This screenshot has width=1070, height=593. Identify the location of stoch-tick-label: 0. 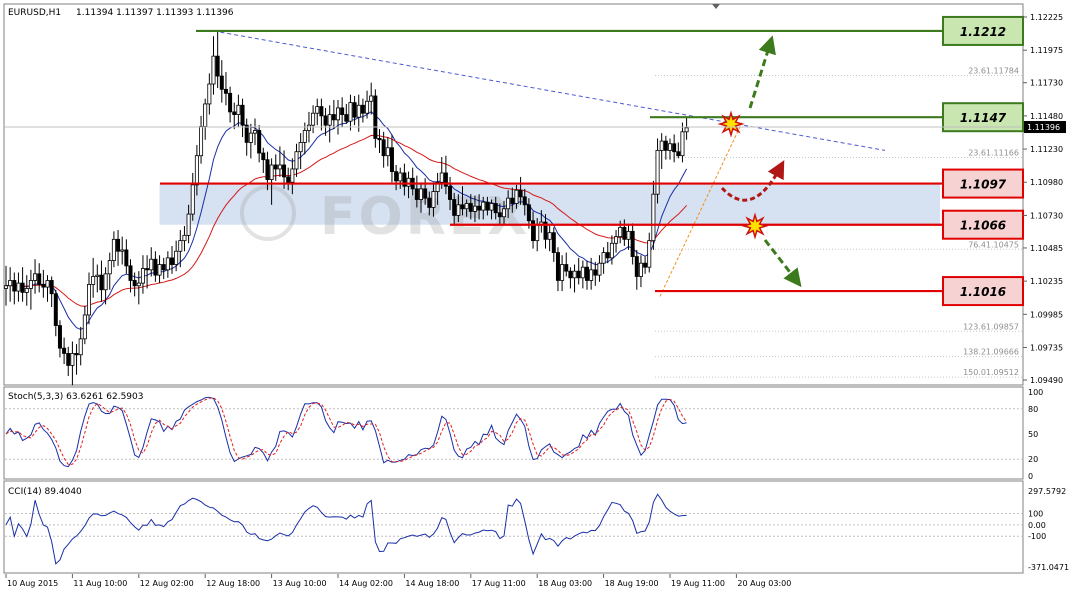
(1030, 476).